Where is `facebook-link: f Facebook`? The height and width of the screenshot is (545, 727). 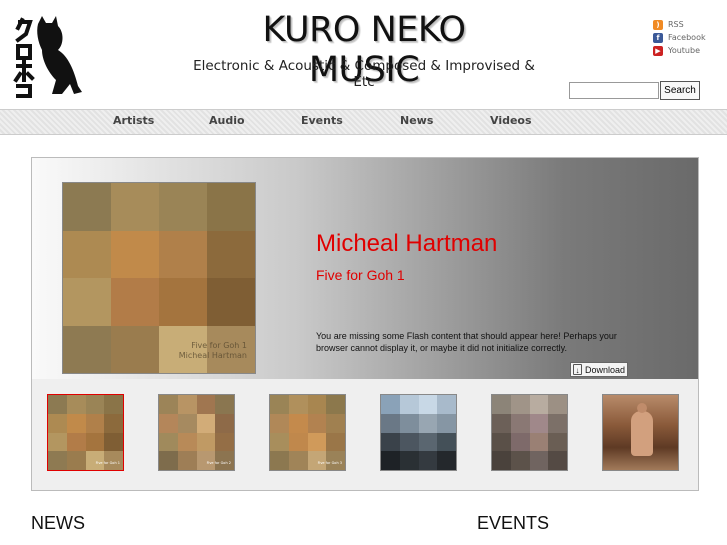 facebook-link: f Facebook is located at coordinates (679, 37).